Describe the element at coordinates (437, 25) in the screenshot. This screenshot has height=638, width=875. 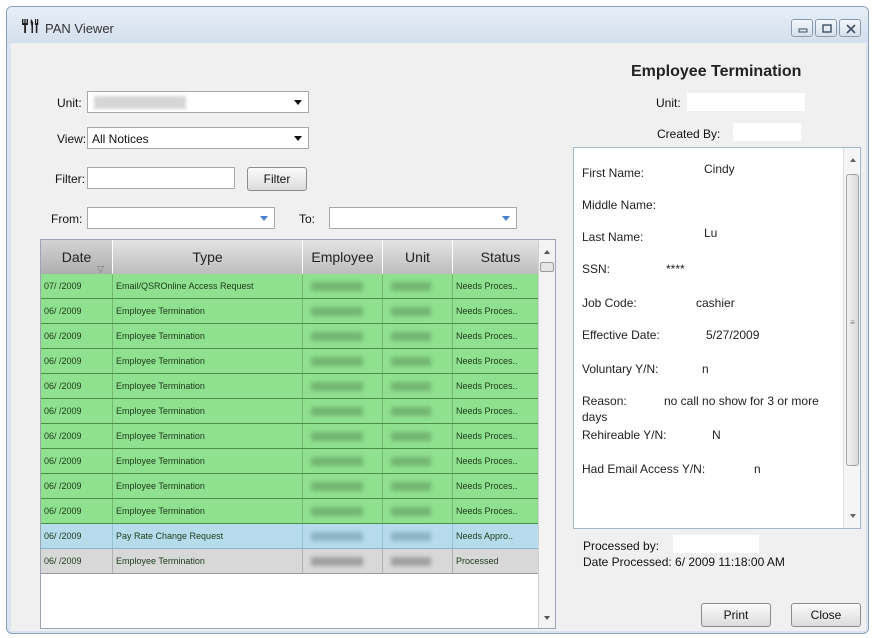
I see `title-bar: PAN Viewer` at that location.